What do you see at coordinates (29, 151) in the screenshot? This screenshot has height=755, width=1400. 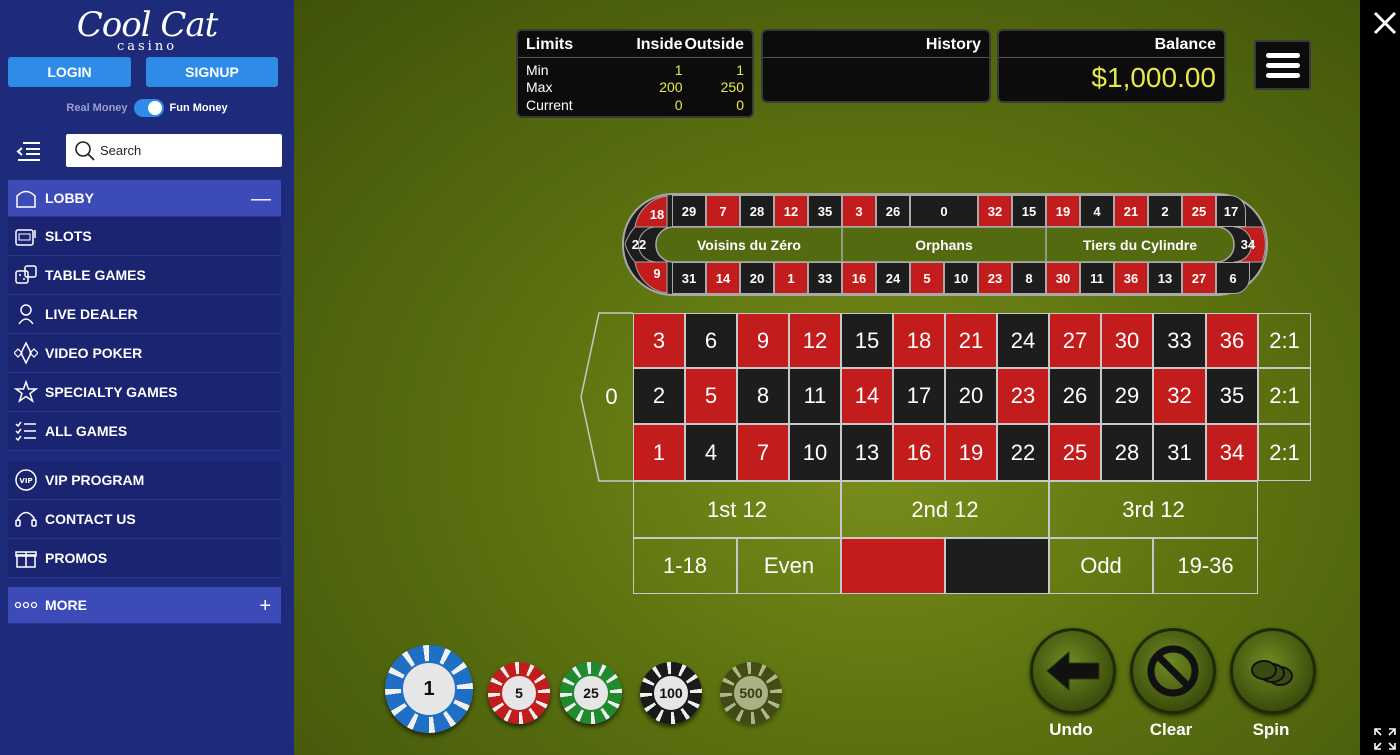 I see `collapse-menu-icon` at bounding box center [29, 151].